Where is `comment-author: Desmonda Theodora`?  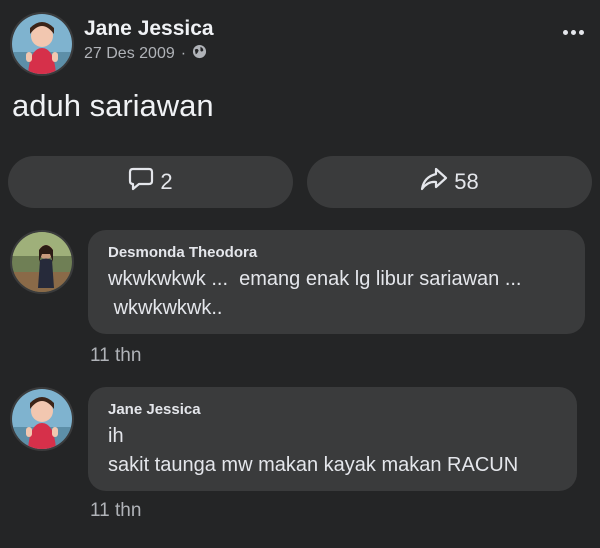 comment-author: Desmonda Theodora is located at coordinates (336, 252).